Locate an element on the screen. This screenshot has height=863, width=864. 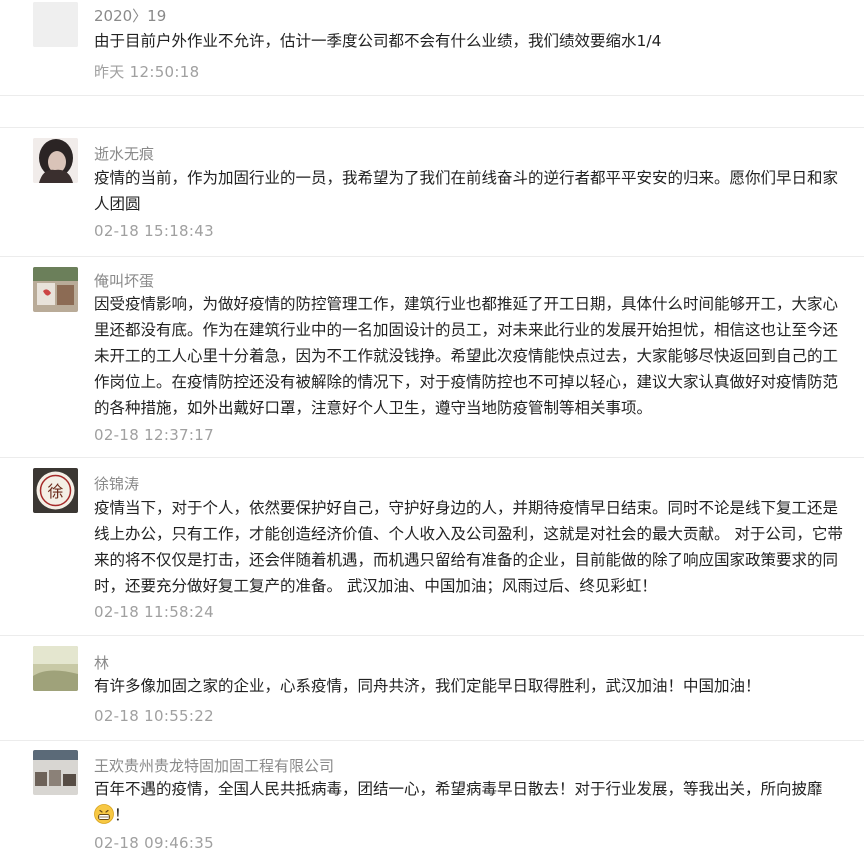
comment-time: 02-18 11:58:24 is located at coordinates (154, 612).